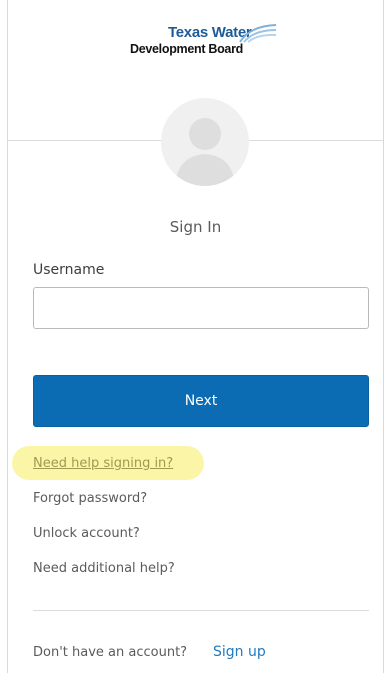 The width and height of the screenshot is (392, 673). Describe the element at coordinates (86, 533) in the screenshot. I see `unlock-account-link: Unlock account?` at that location.